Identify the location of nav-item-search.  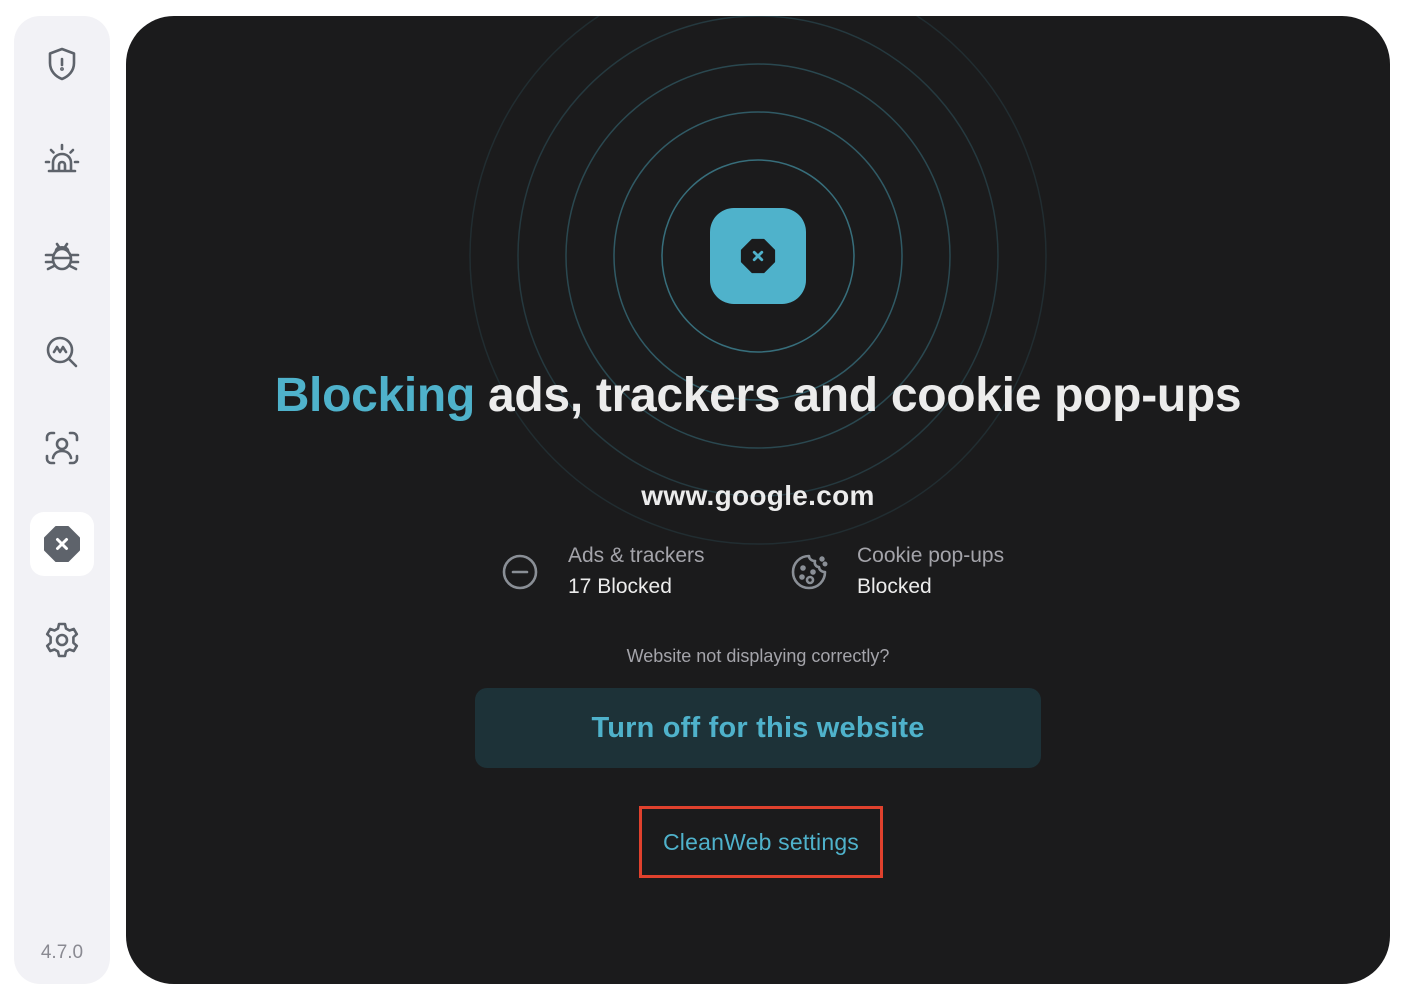
(62, 352).